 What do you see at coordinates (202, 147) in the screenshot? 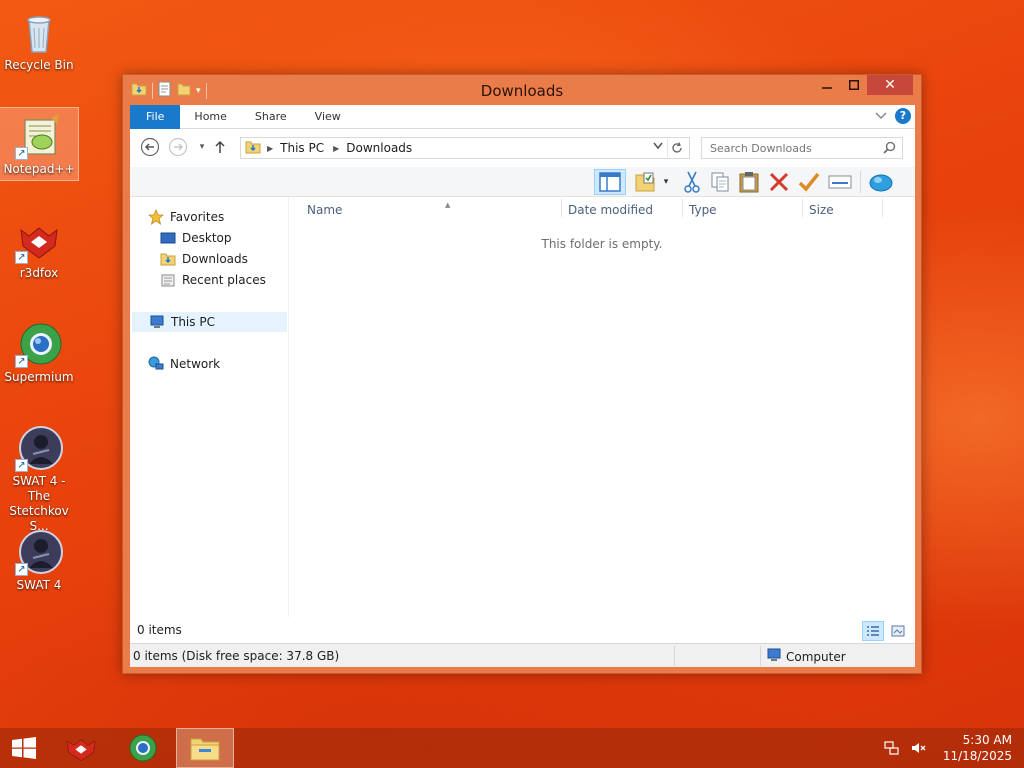
I see `recent-locations-dropdown: ▾` at bounding box center [202, 147].